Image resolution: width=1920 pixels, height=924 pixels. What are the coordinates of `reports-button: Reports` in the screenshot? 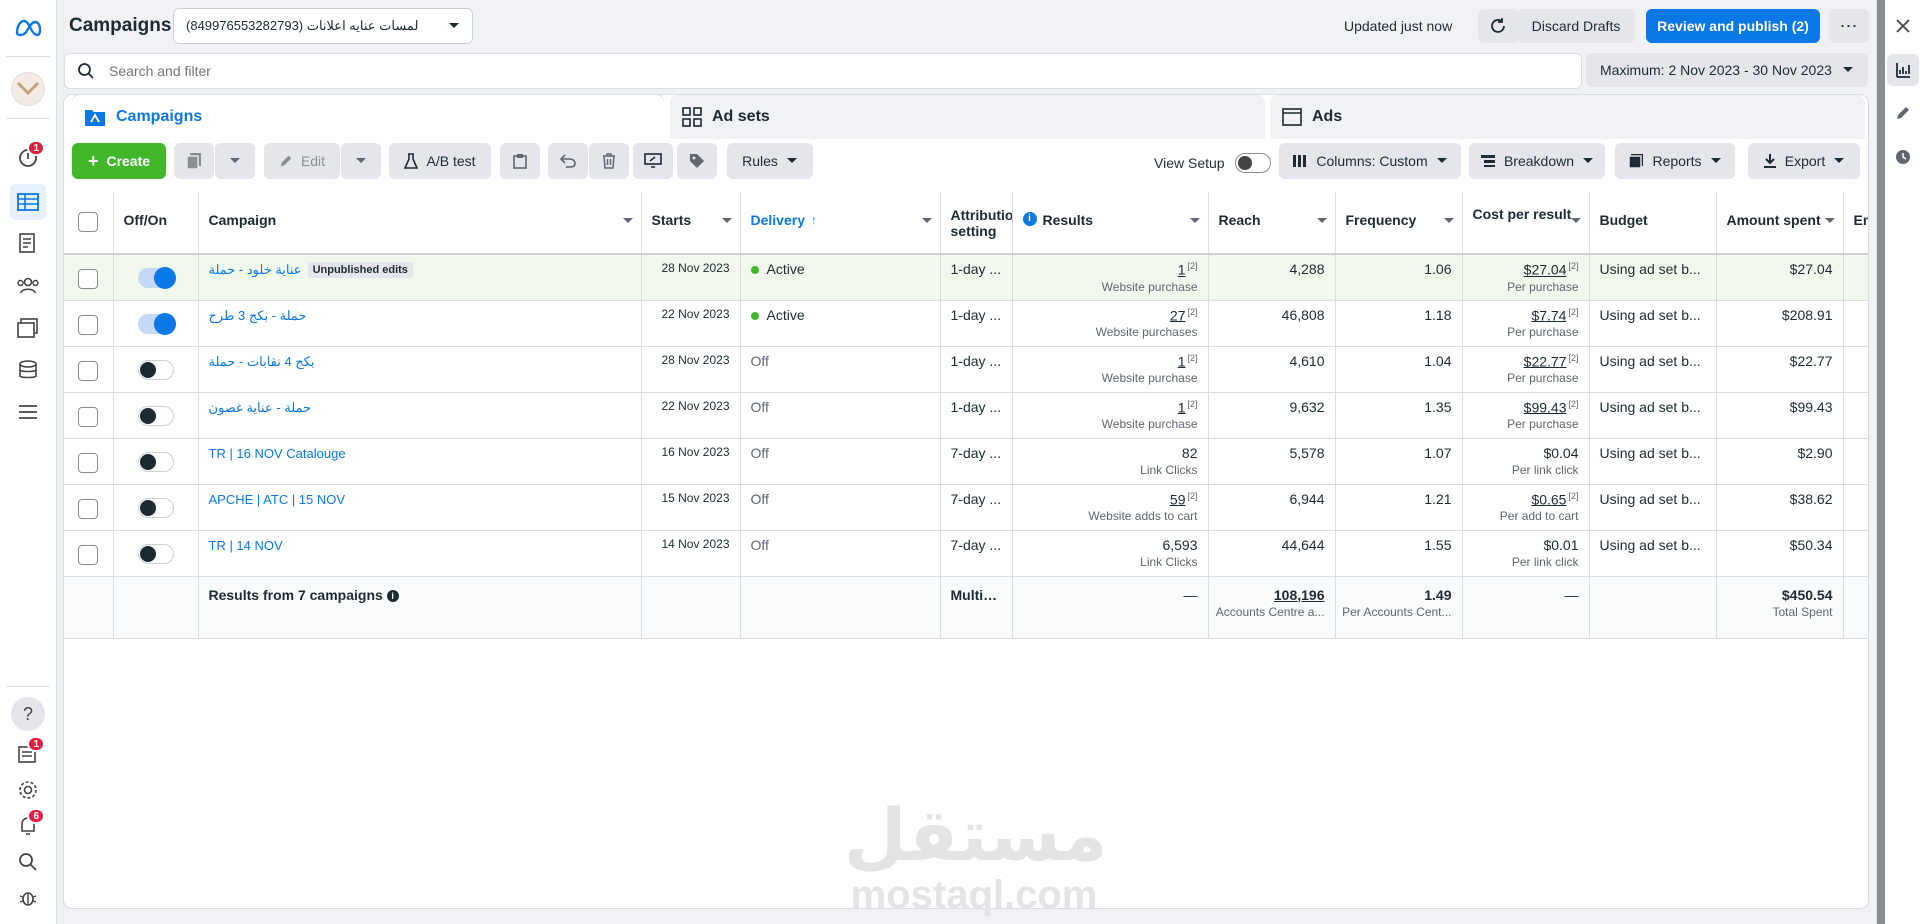 It's located at (1675, 161).